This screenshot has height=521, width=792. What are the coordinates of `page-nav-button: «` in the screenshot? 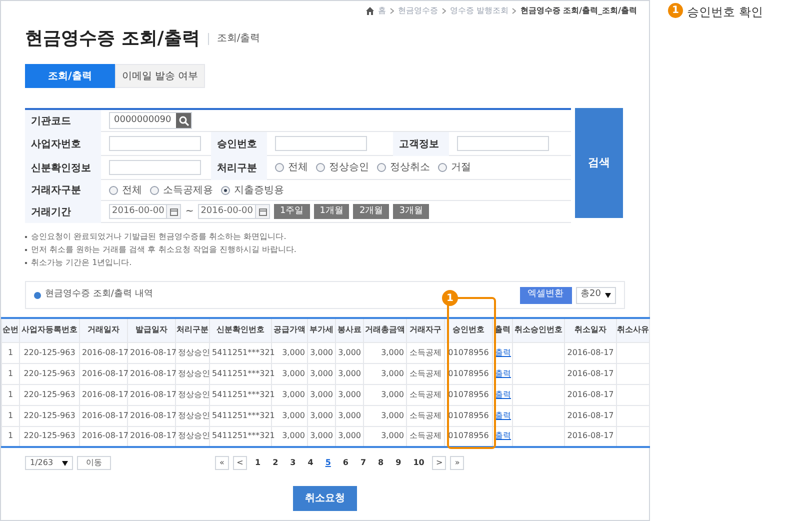 It's located at (222, 463).